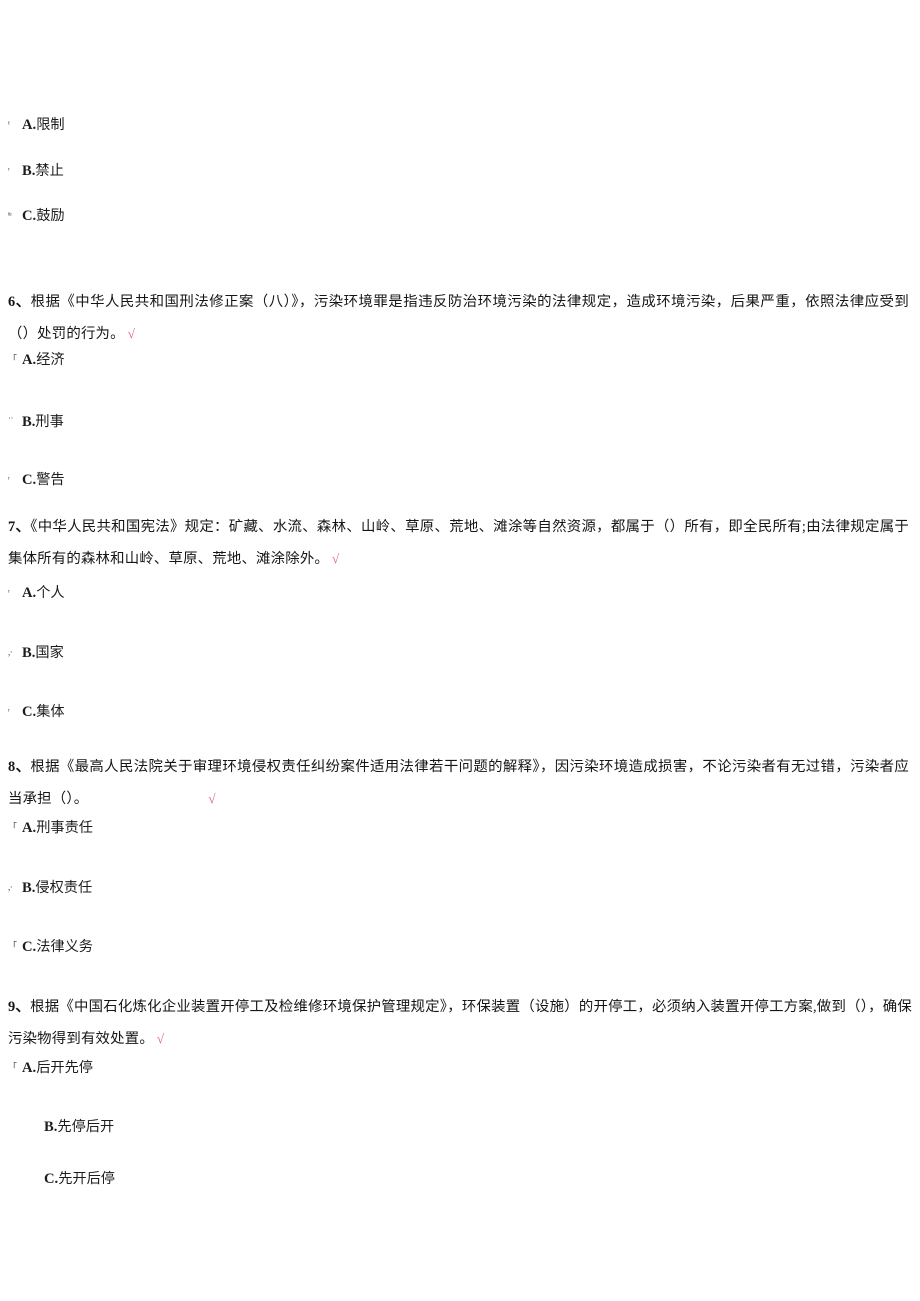 The height and width of the screenshot is (1301, 920). Describe the element at coordinates (460, 480) in the screenshot. I see `option-item: ʳ C.警告` at that location.